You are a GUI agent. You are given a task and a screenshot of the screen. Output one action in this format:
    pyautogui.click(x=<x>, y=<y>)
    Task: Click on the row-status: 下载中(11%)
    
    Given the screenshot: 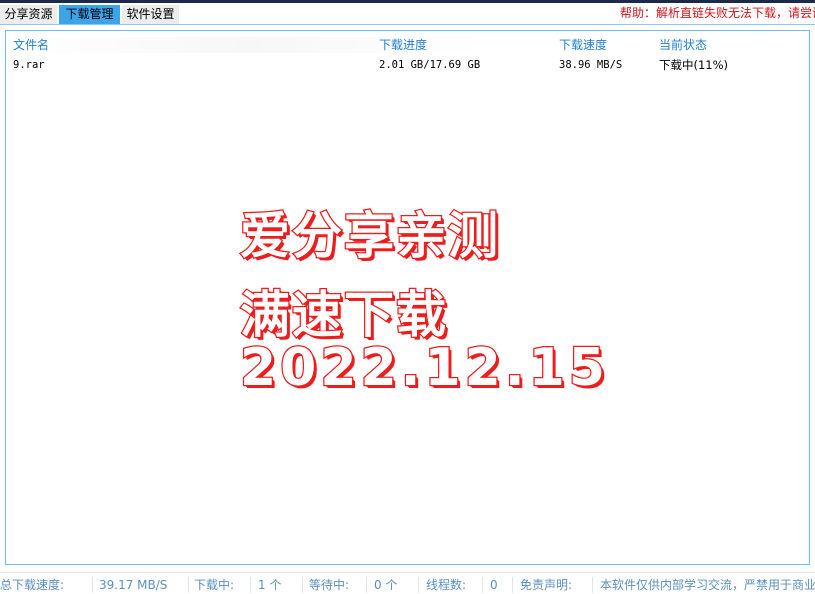 What is the action you would take?
    pyautogui.click(x=694, y=65)
    